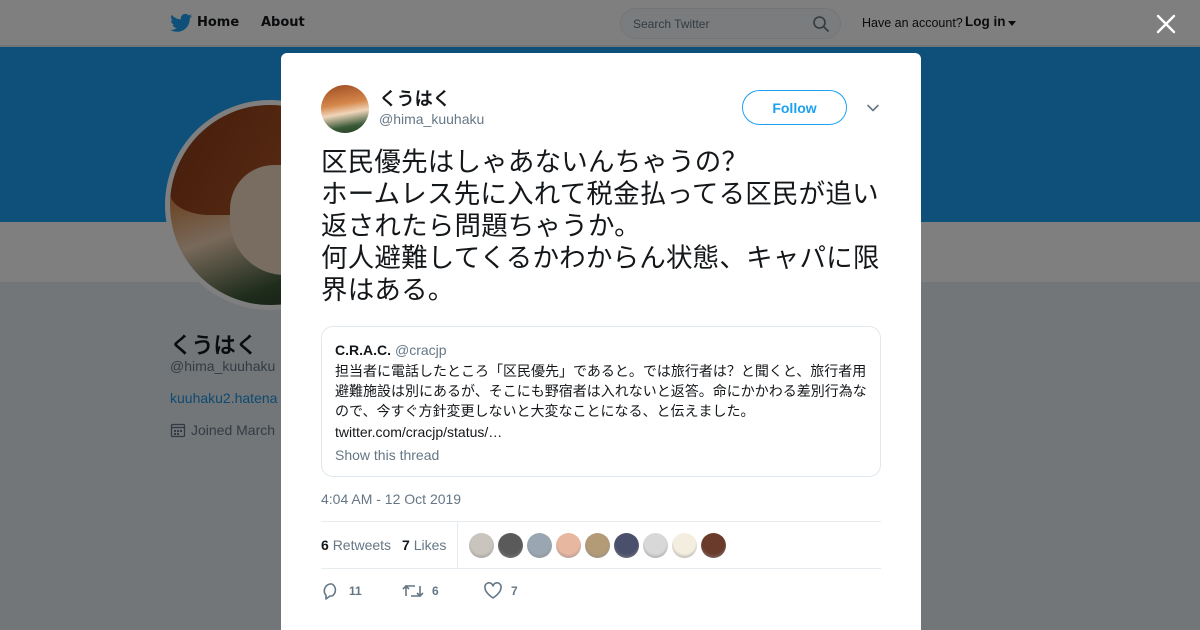 The image size is (1200, 630). Describe the element at coordinates (341, 591) in the screenshot. I see `reply-button: 11` at that location.